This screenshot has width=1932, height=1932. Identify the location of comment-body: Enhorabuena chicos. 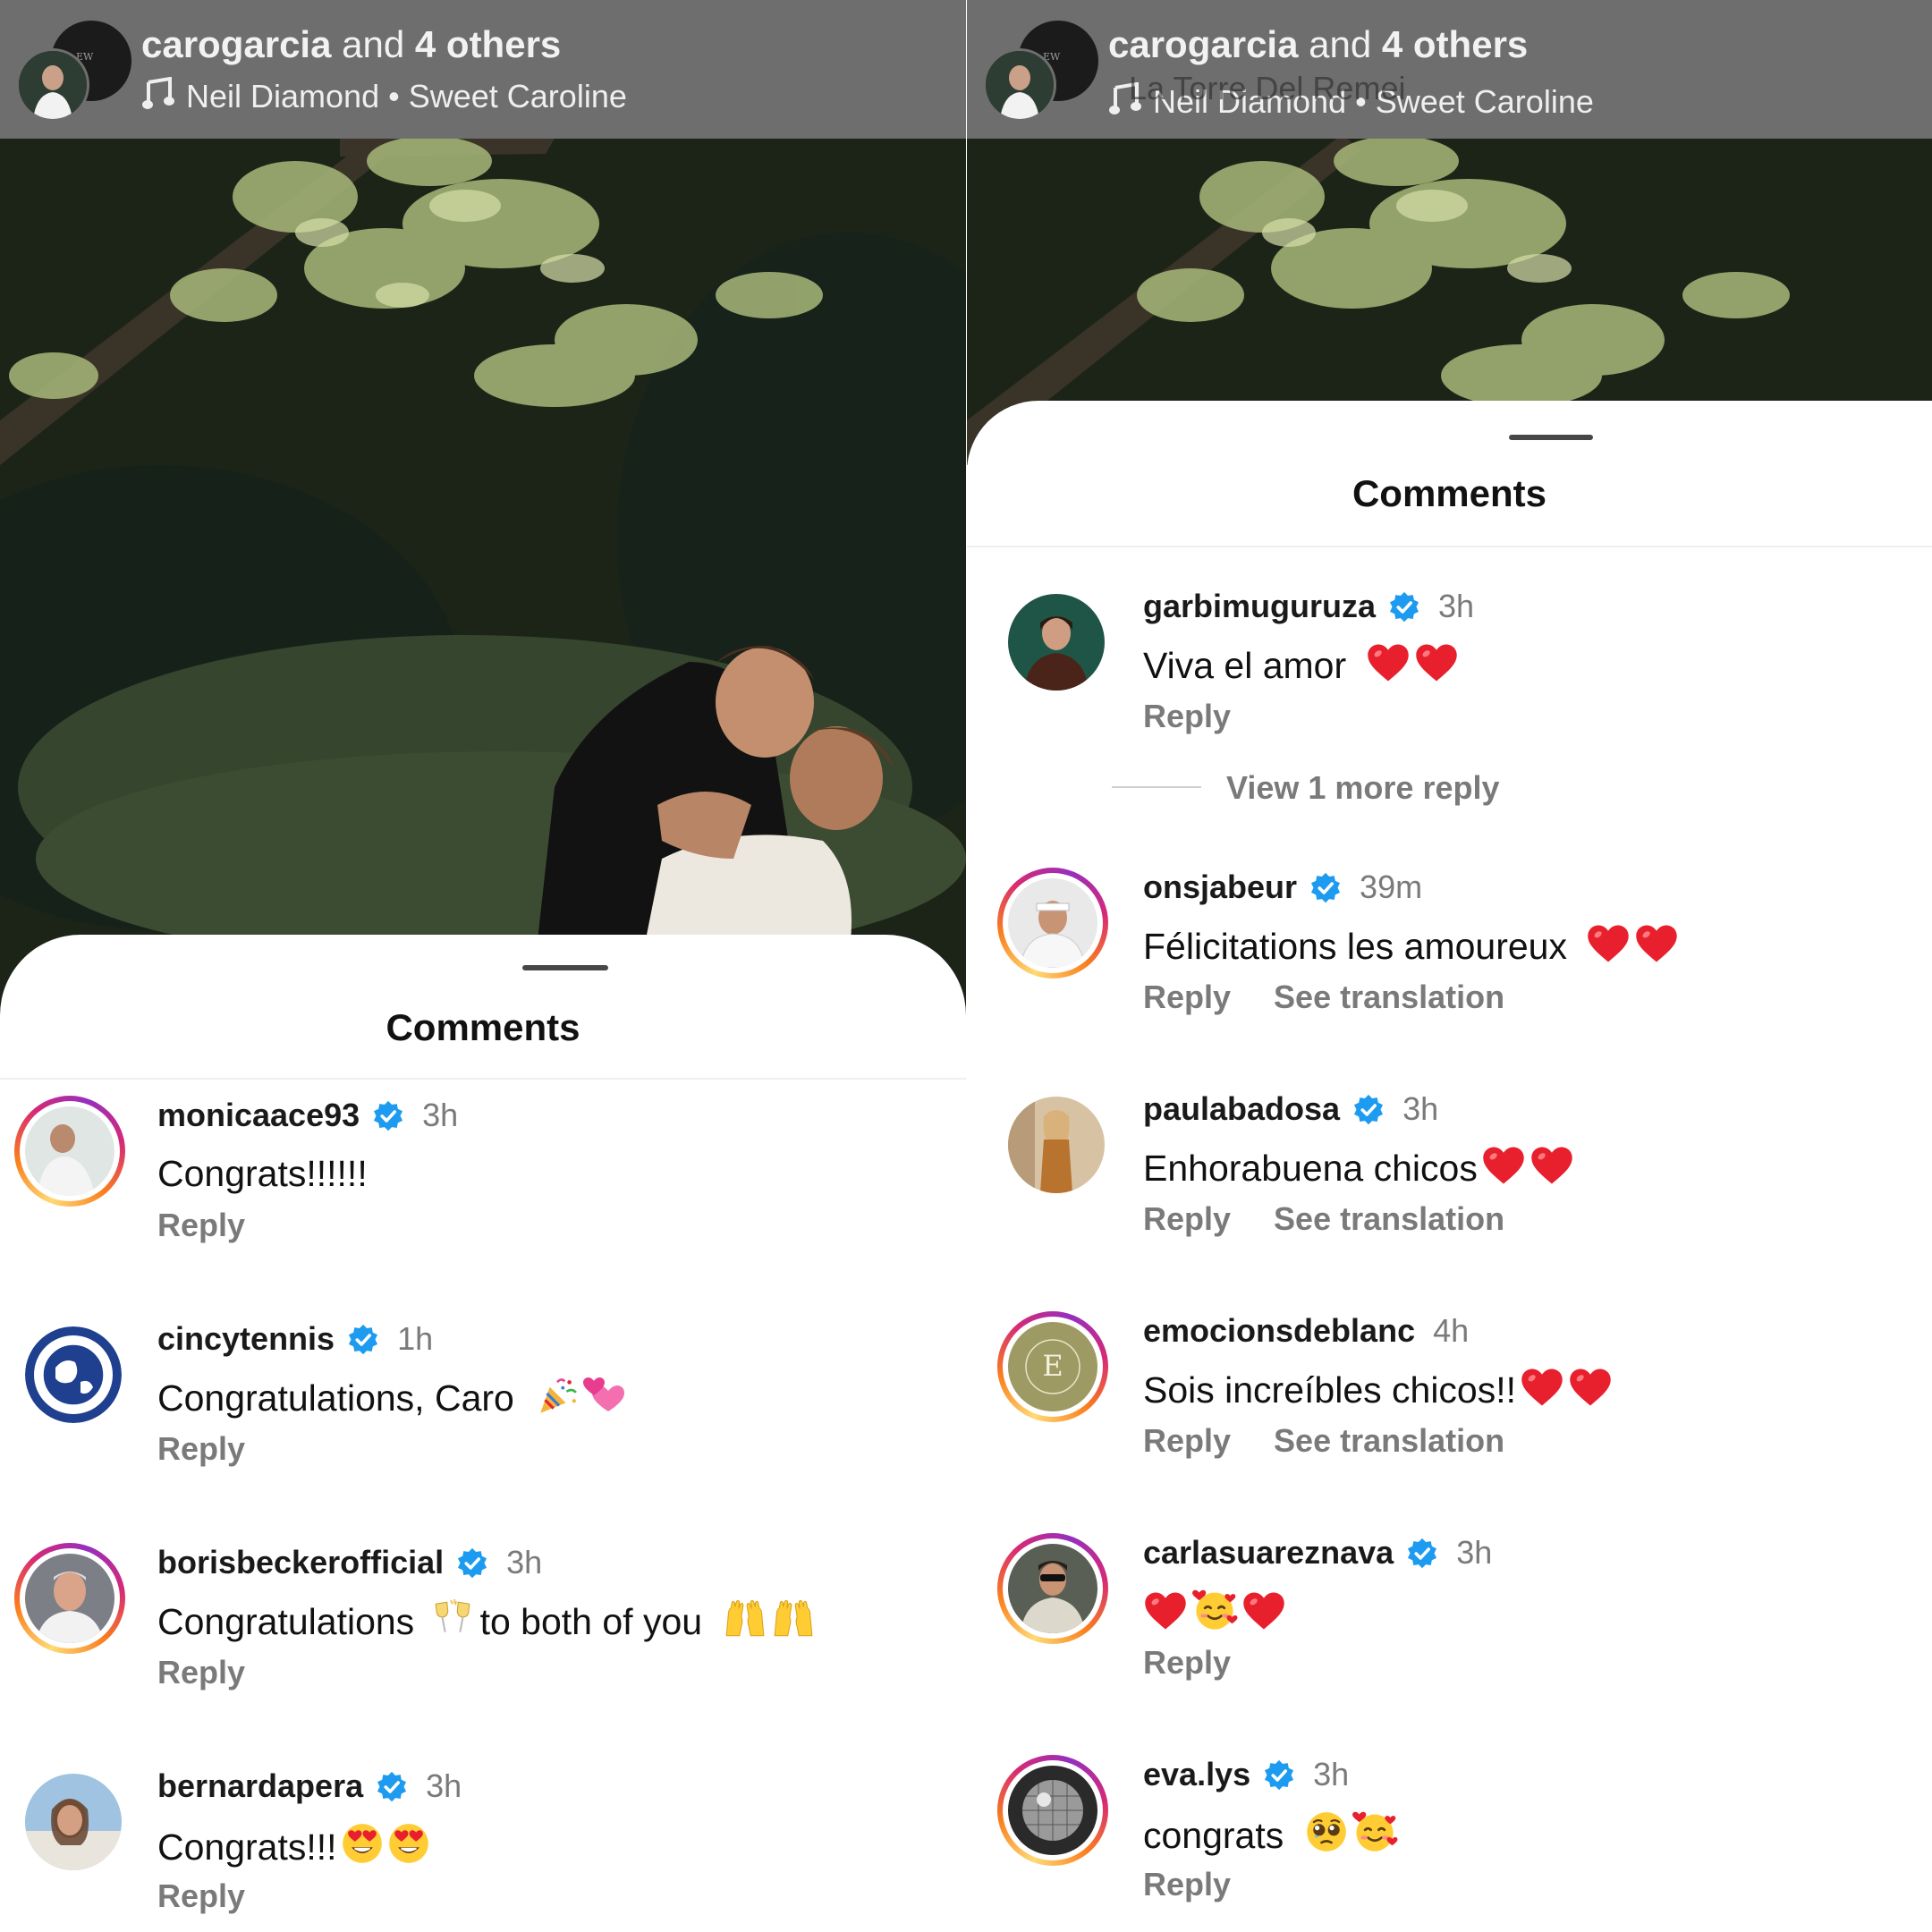
(1310, 1168).